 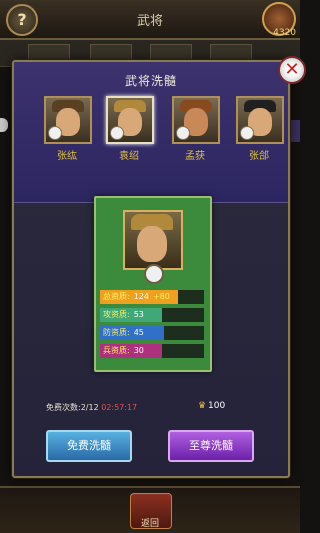 I want to click on hero-slot-1: 袁绍, so click(x=130, y=129).